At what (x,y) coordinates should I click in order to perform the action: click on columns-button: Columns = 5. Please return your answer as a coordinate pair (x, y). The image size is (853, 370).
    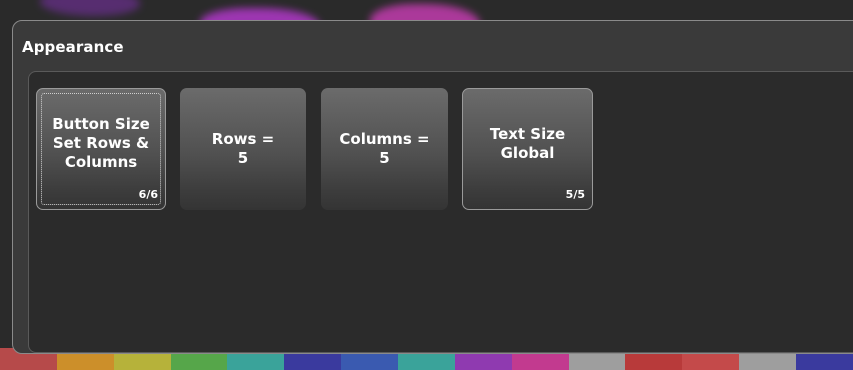
    Looking at the image, I should click on (384, 149).